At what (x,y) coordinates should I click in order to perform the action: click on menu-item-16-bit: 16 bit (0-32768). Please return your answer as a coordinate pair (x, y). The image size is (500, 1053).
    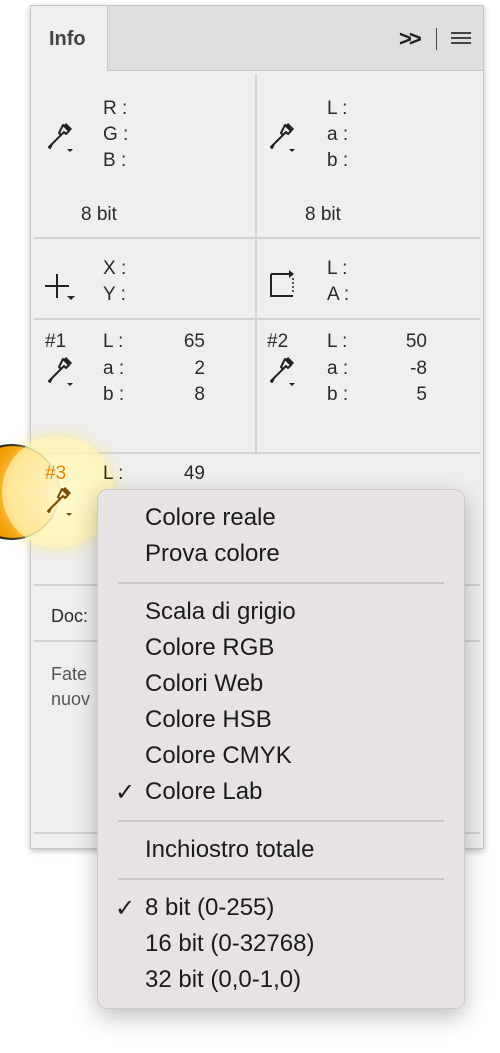
    Looking at the image, I should click on (229, 944).